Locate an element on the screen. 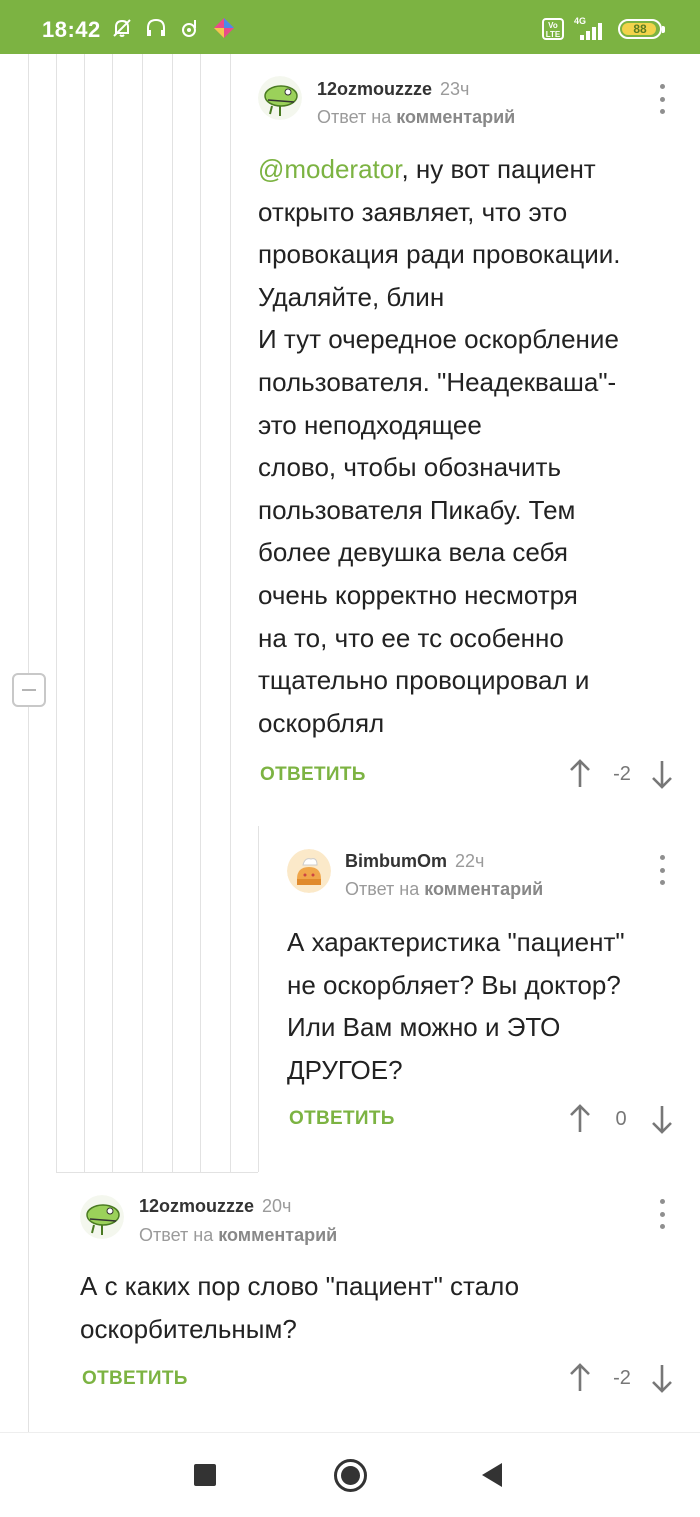  comment-time: 22ч is located at coordinates (470, 861).